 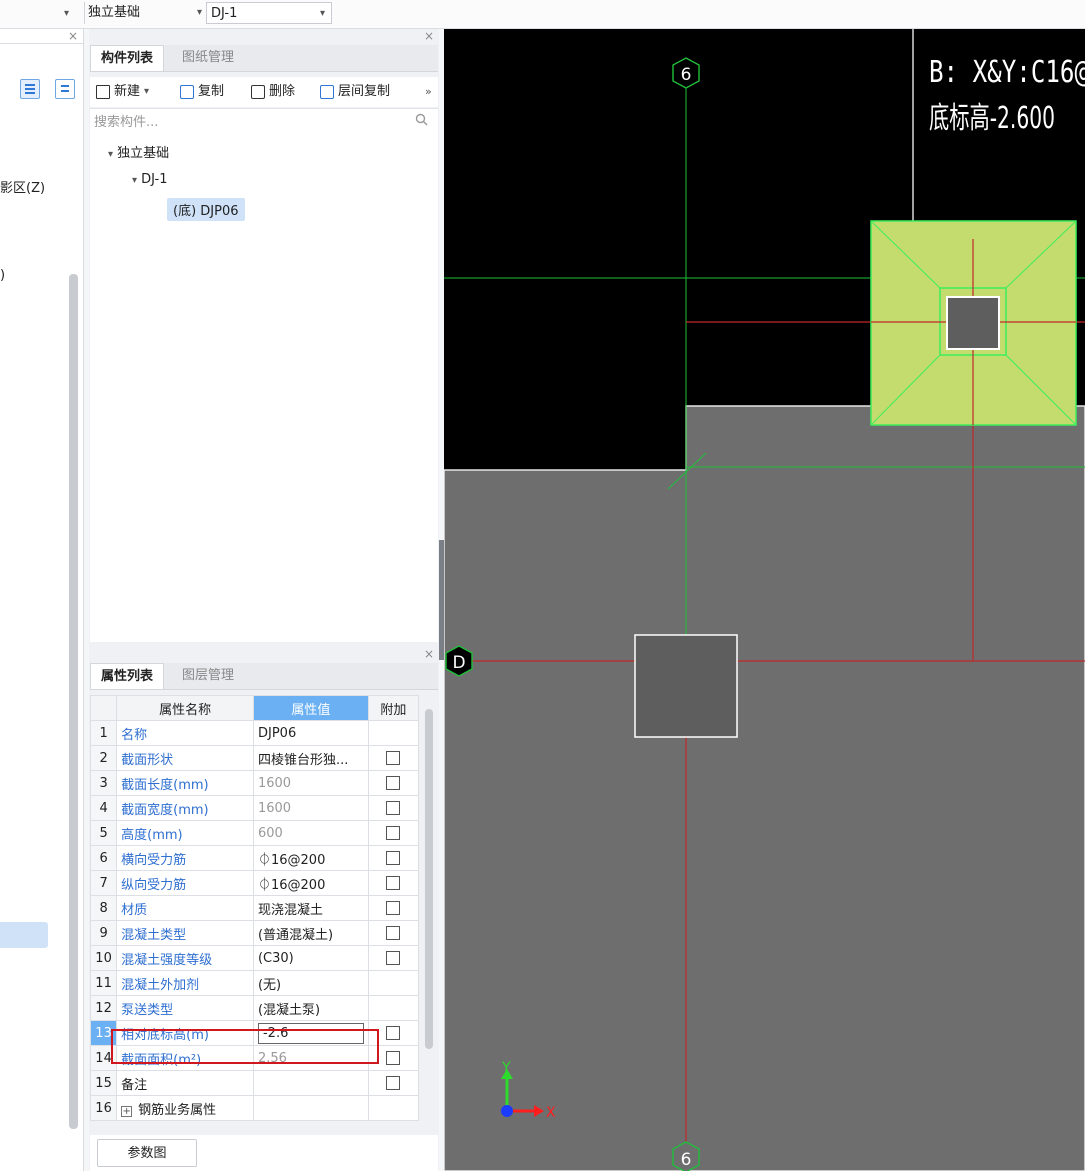 What do you see at coordinates (185, 908) in the screenshot?
I see `property-name: 材质` at bounding box center [185, 908].